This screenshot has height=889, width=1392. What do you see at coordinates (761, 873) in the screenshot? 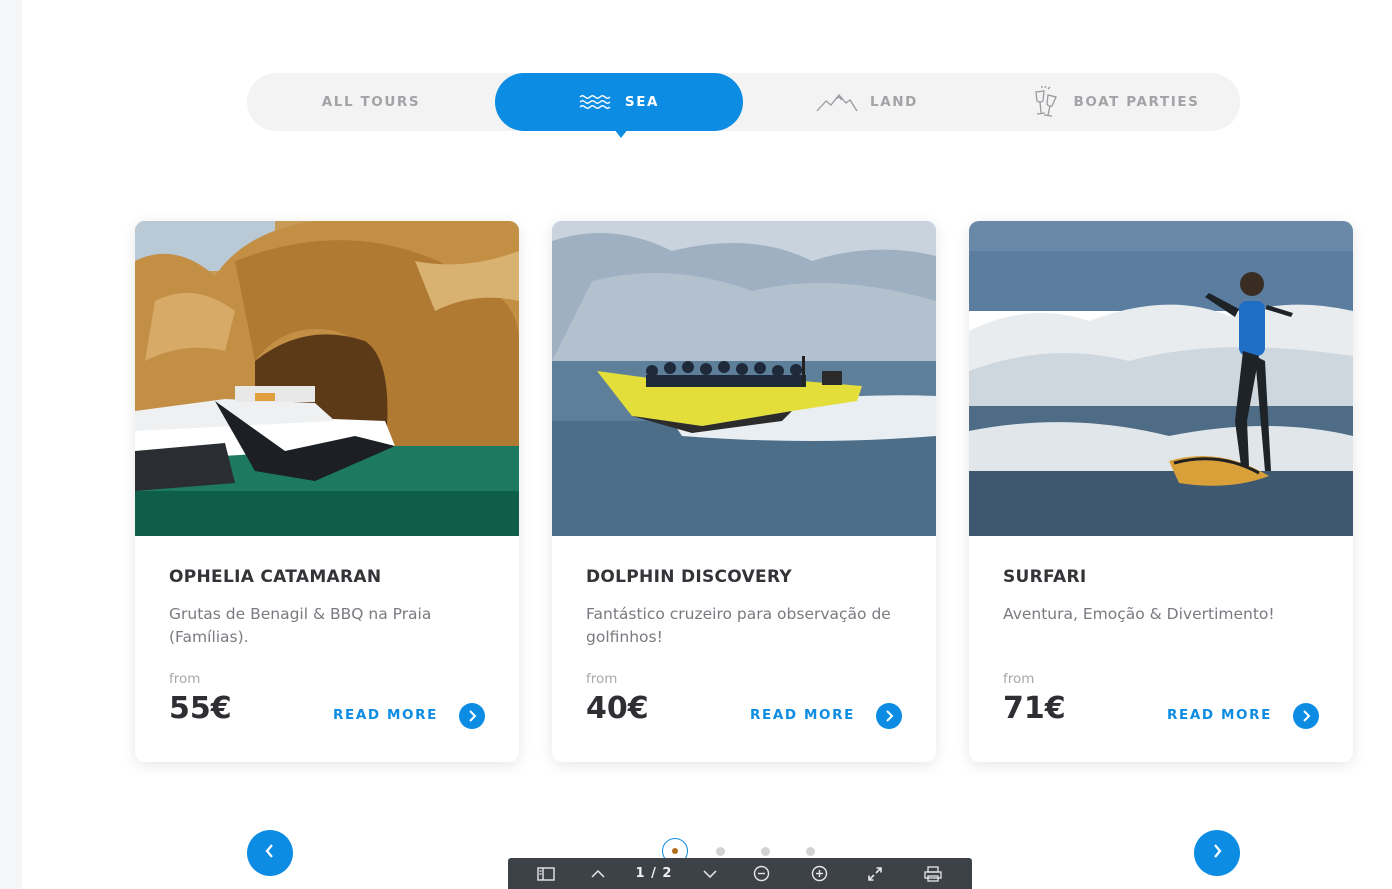
I see `zoom-out-icon` at bounding box center [761, 873].